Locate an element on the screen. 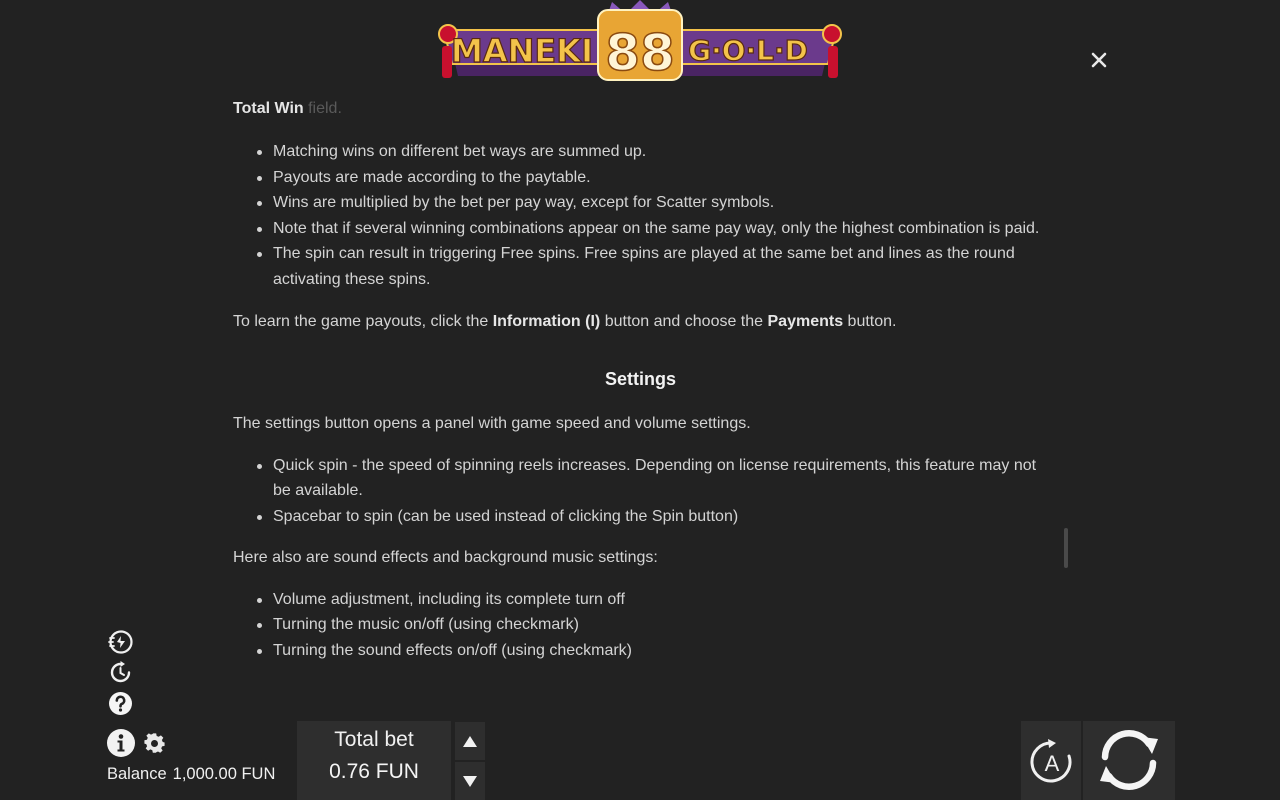 This screenshot has width=1280, height=800. balance-display: Balance 1,000.00 FUN is located at coordinates (191, 774).